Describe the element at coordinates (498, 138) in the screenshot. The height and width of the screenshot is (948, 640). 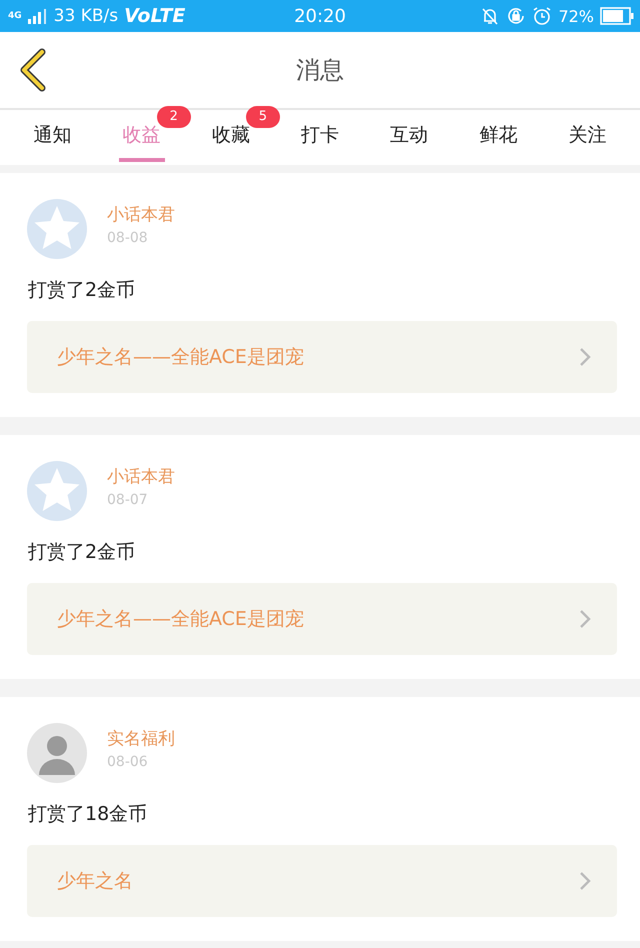
I see `tab: 鲜花` at that location.